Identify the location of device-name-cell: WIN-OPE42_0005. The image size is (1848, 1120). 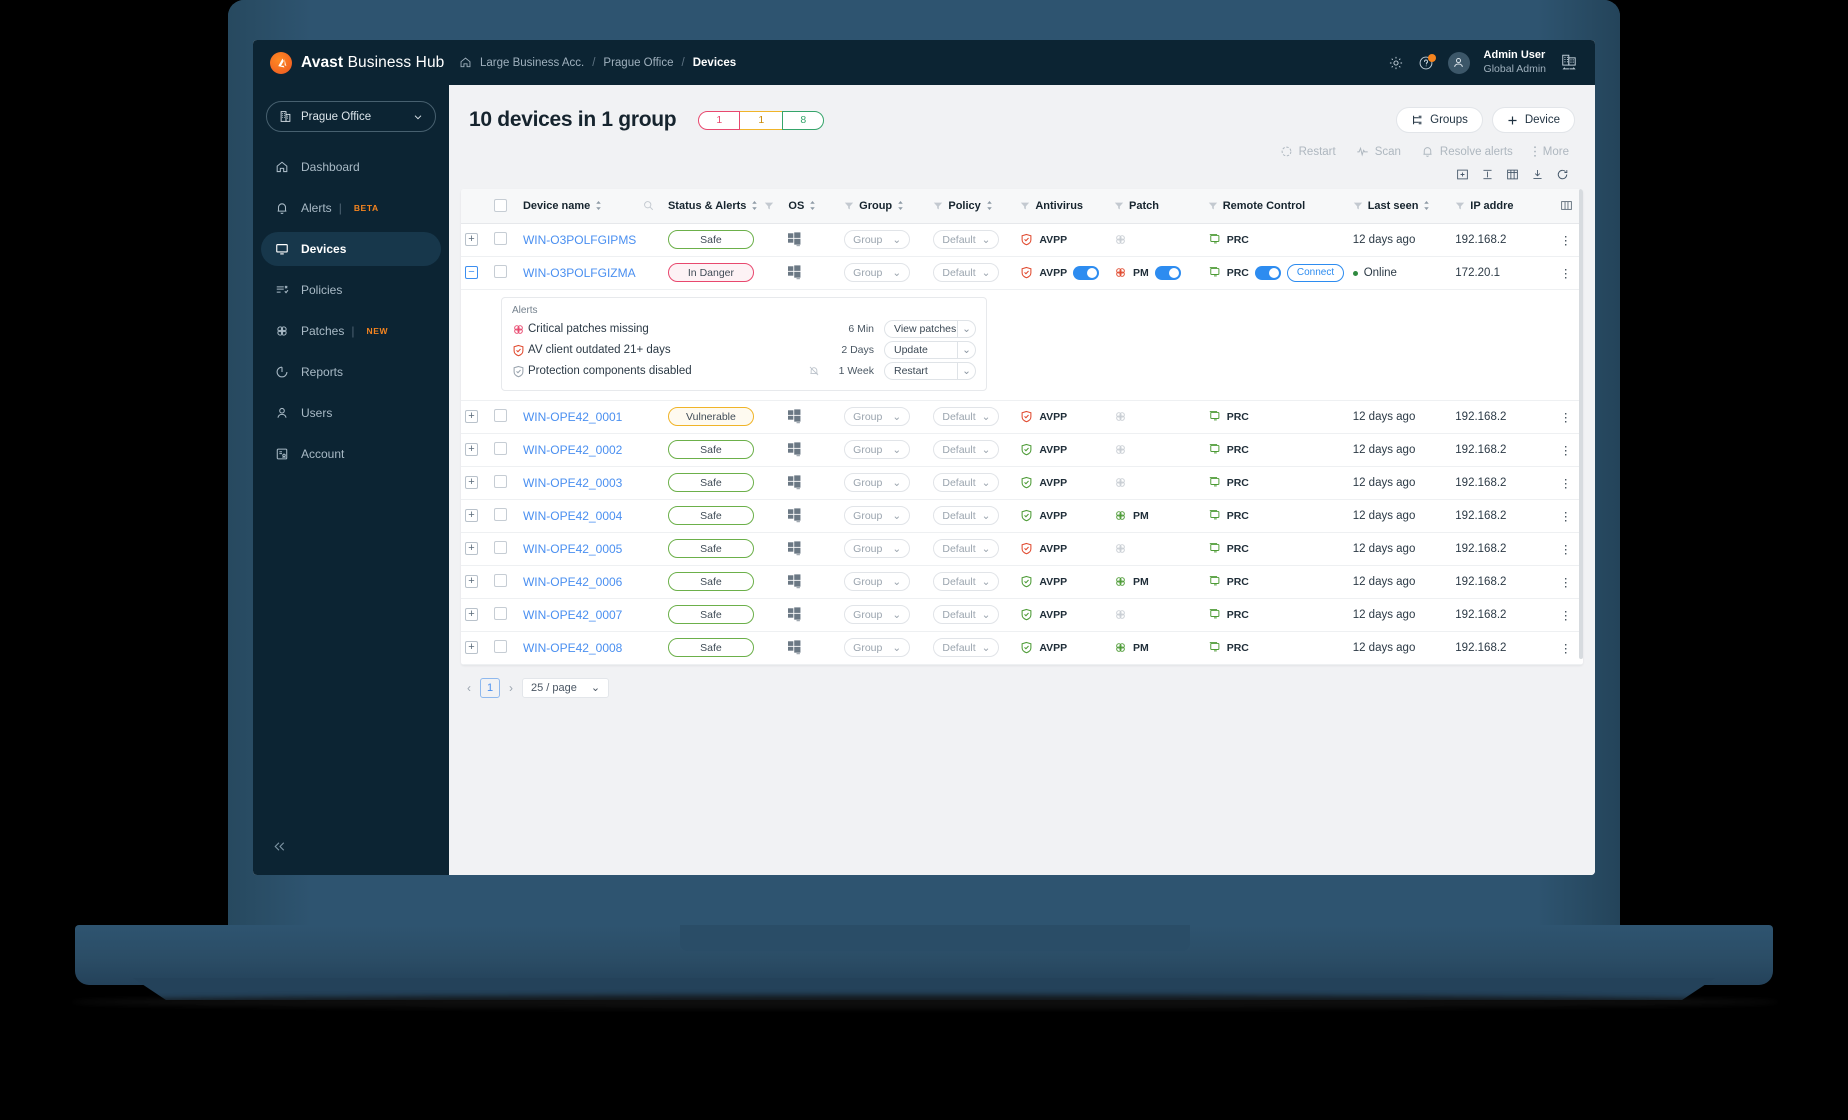
(591, 549).